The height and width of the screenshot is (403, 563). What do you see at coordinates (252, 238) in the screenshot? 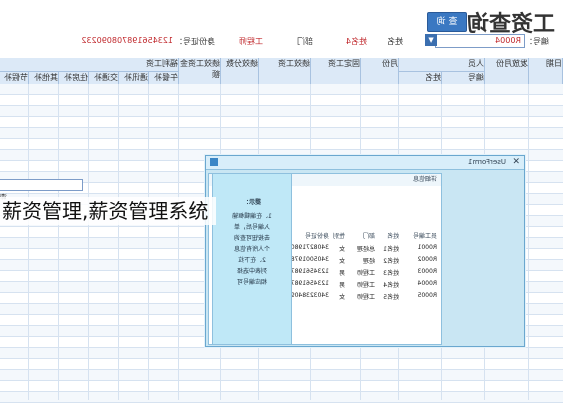
I see `panel-line: 击按钮可查询` at bounding box center [252, 238].